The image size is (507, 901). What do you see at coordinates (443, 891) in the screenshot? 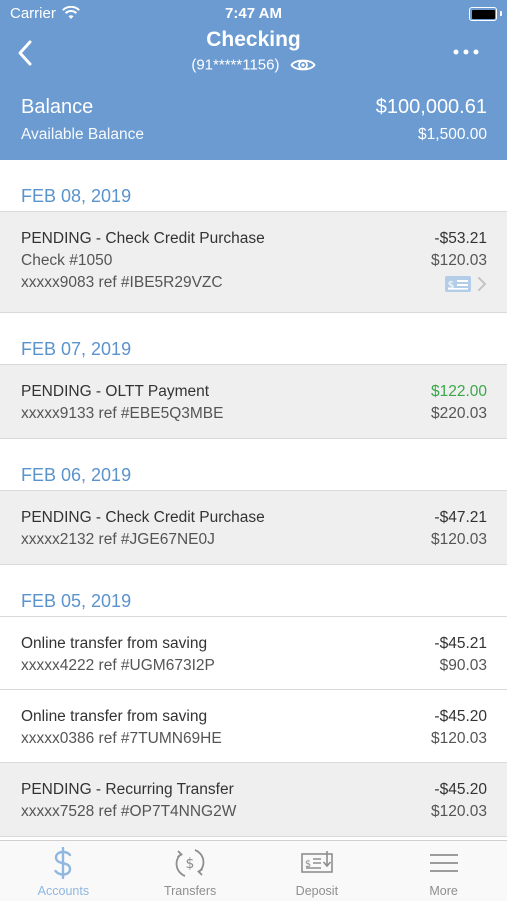
I see `tab-label: More` at bounding box center [443, 891].